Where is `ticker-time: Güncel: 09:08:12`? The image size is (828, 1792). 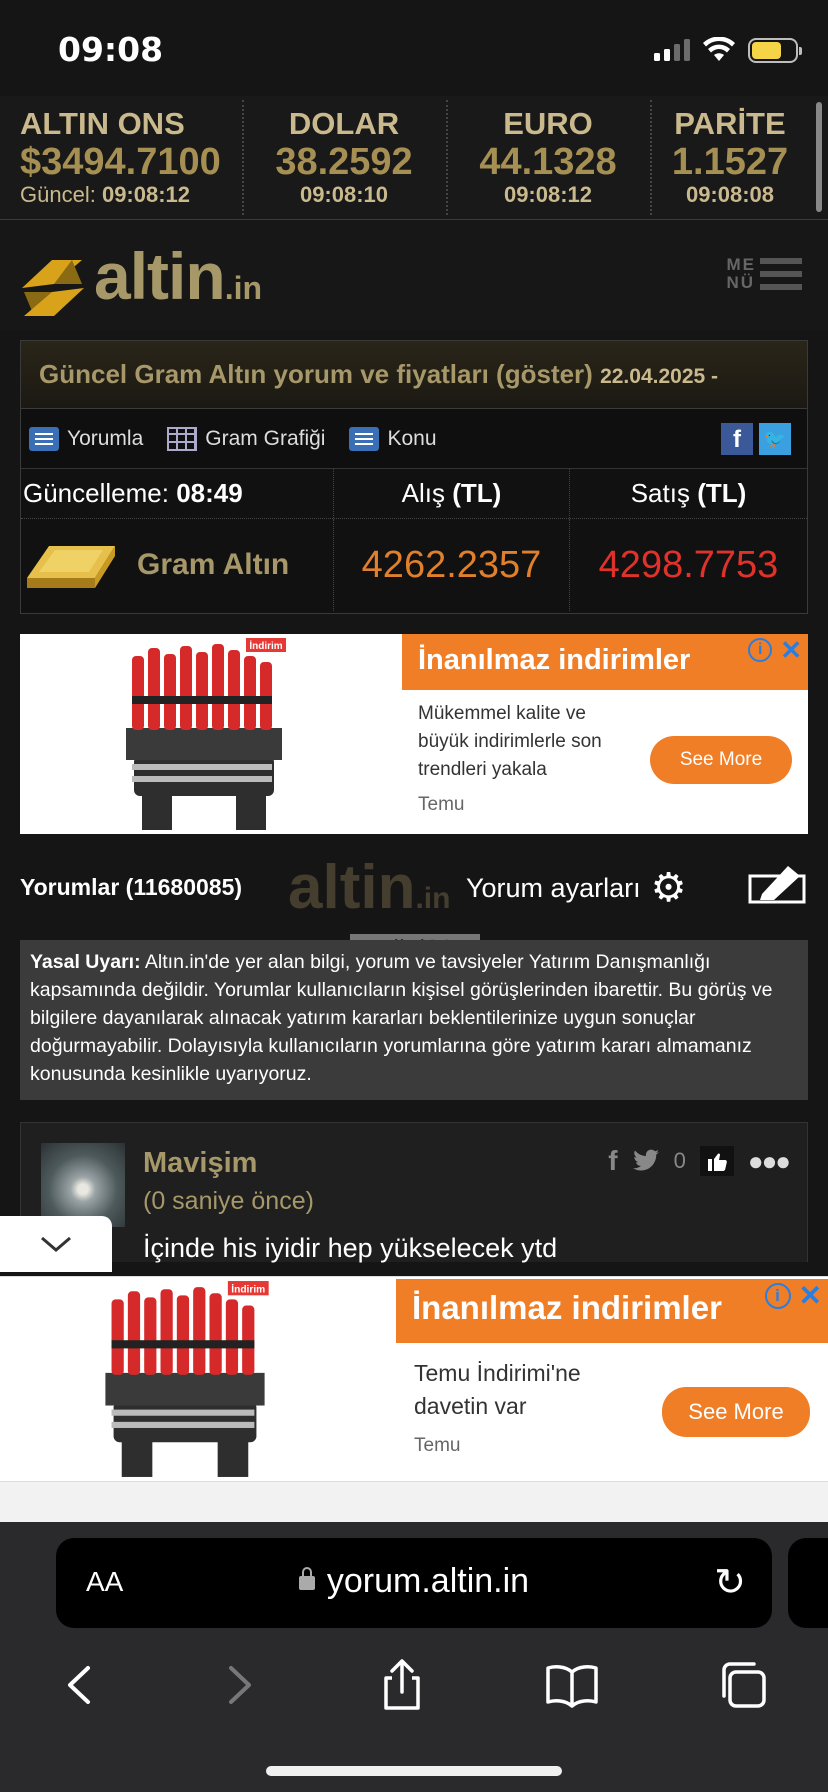
ticker-time: Güncel: 09:08:12 is located at coordinates (131, 195).